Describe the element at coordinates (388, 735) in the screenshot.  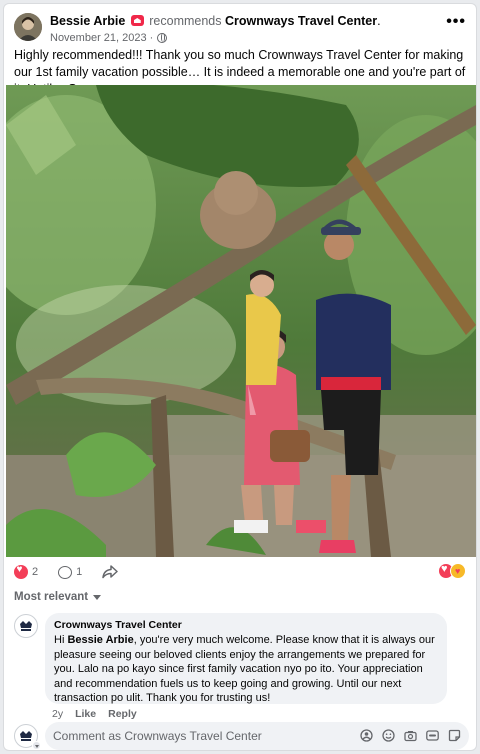
I see `emoji-icon` at that location.